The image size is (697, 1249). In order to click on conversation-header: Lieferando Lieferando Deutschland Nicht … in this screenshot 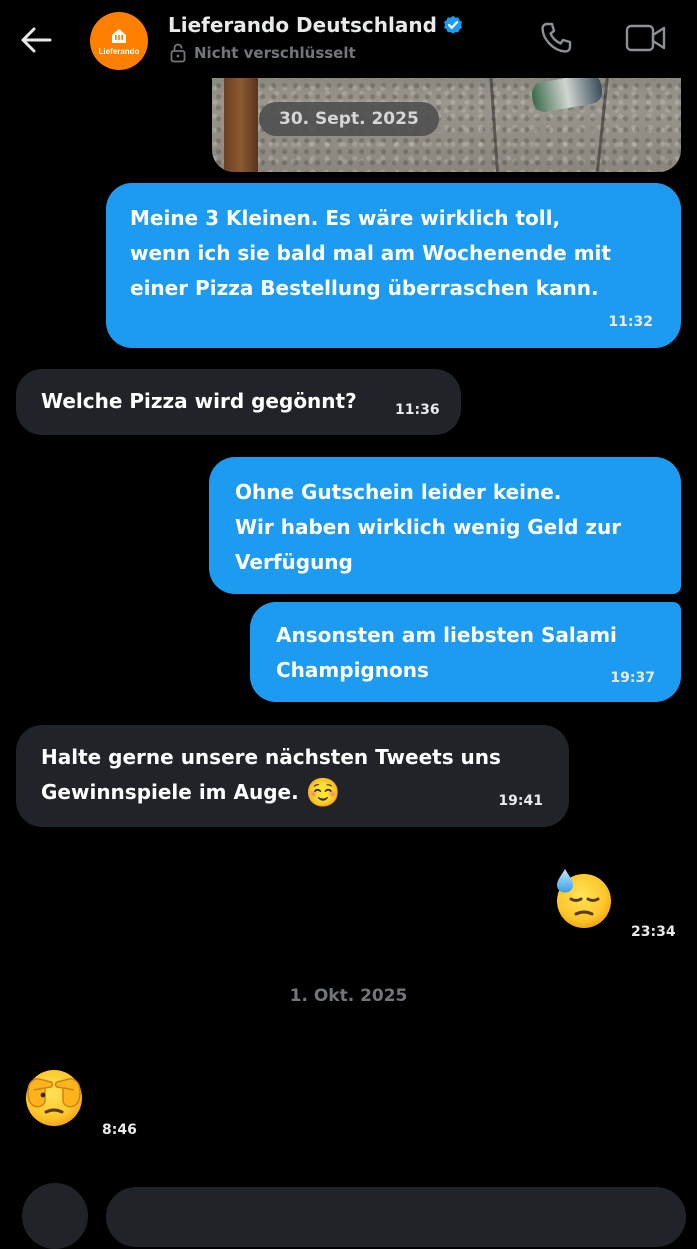, I will do `click(348, 39)`.